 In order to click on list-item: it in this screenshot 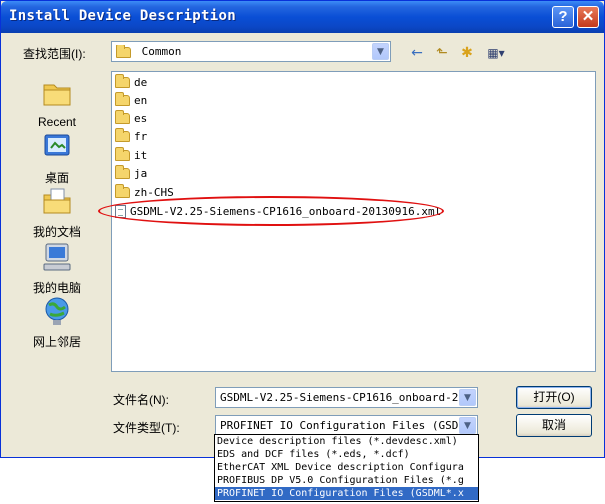, I will do `click(131, 155)`.